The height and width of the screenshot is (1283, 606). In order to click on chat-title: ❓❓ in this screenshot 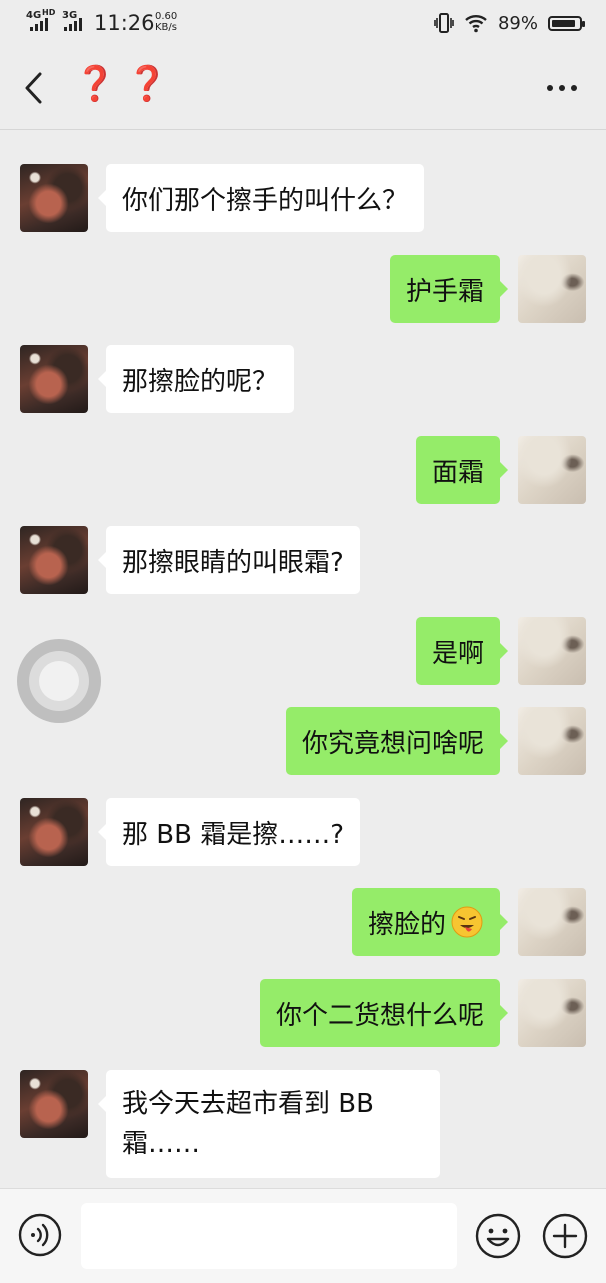, I will do `click(126, 84)`.